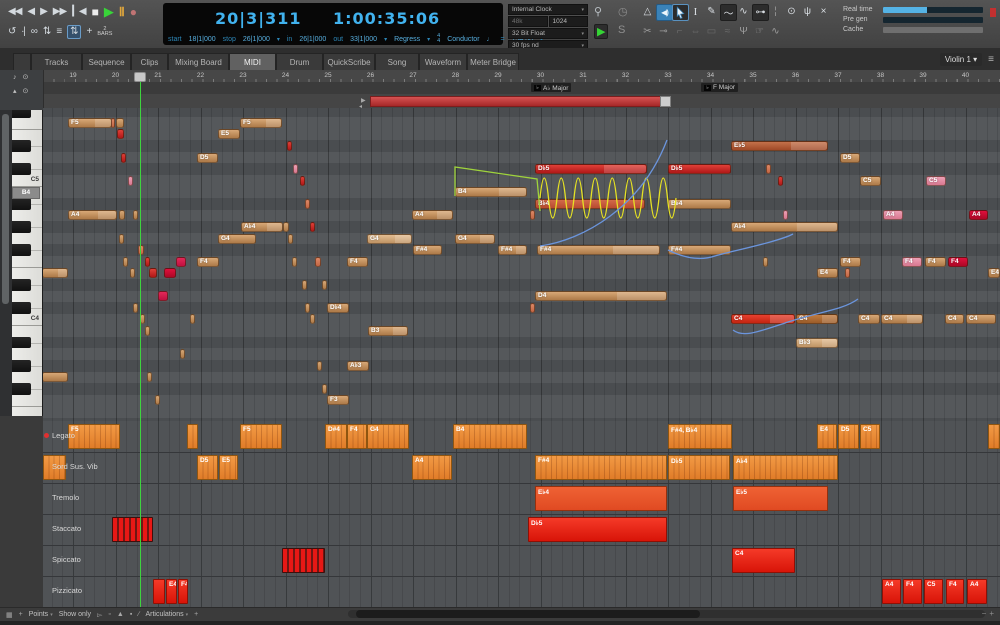 The height and width of the screenshot is (625, 1000). Describe the element at coordinates (994, 273) in the screenshot. I see `midi-note: E4` at that location.